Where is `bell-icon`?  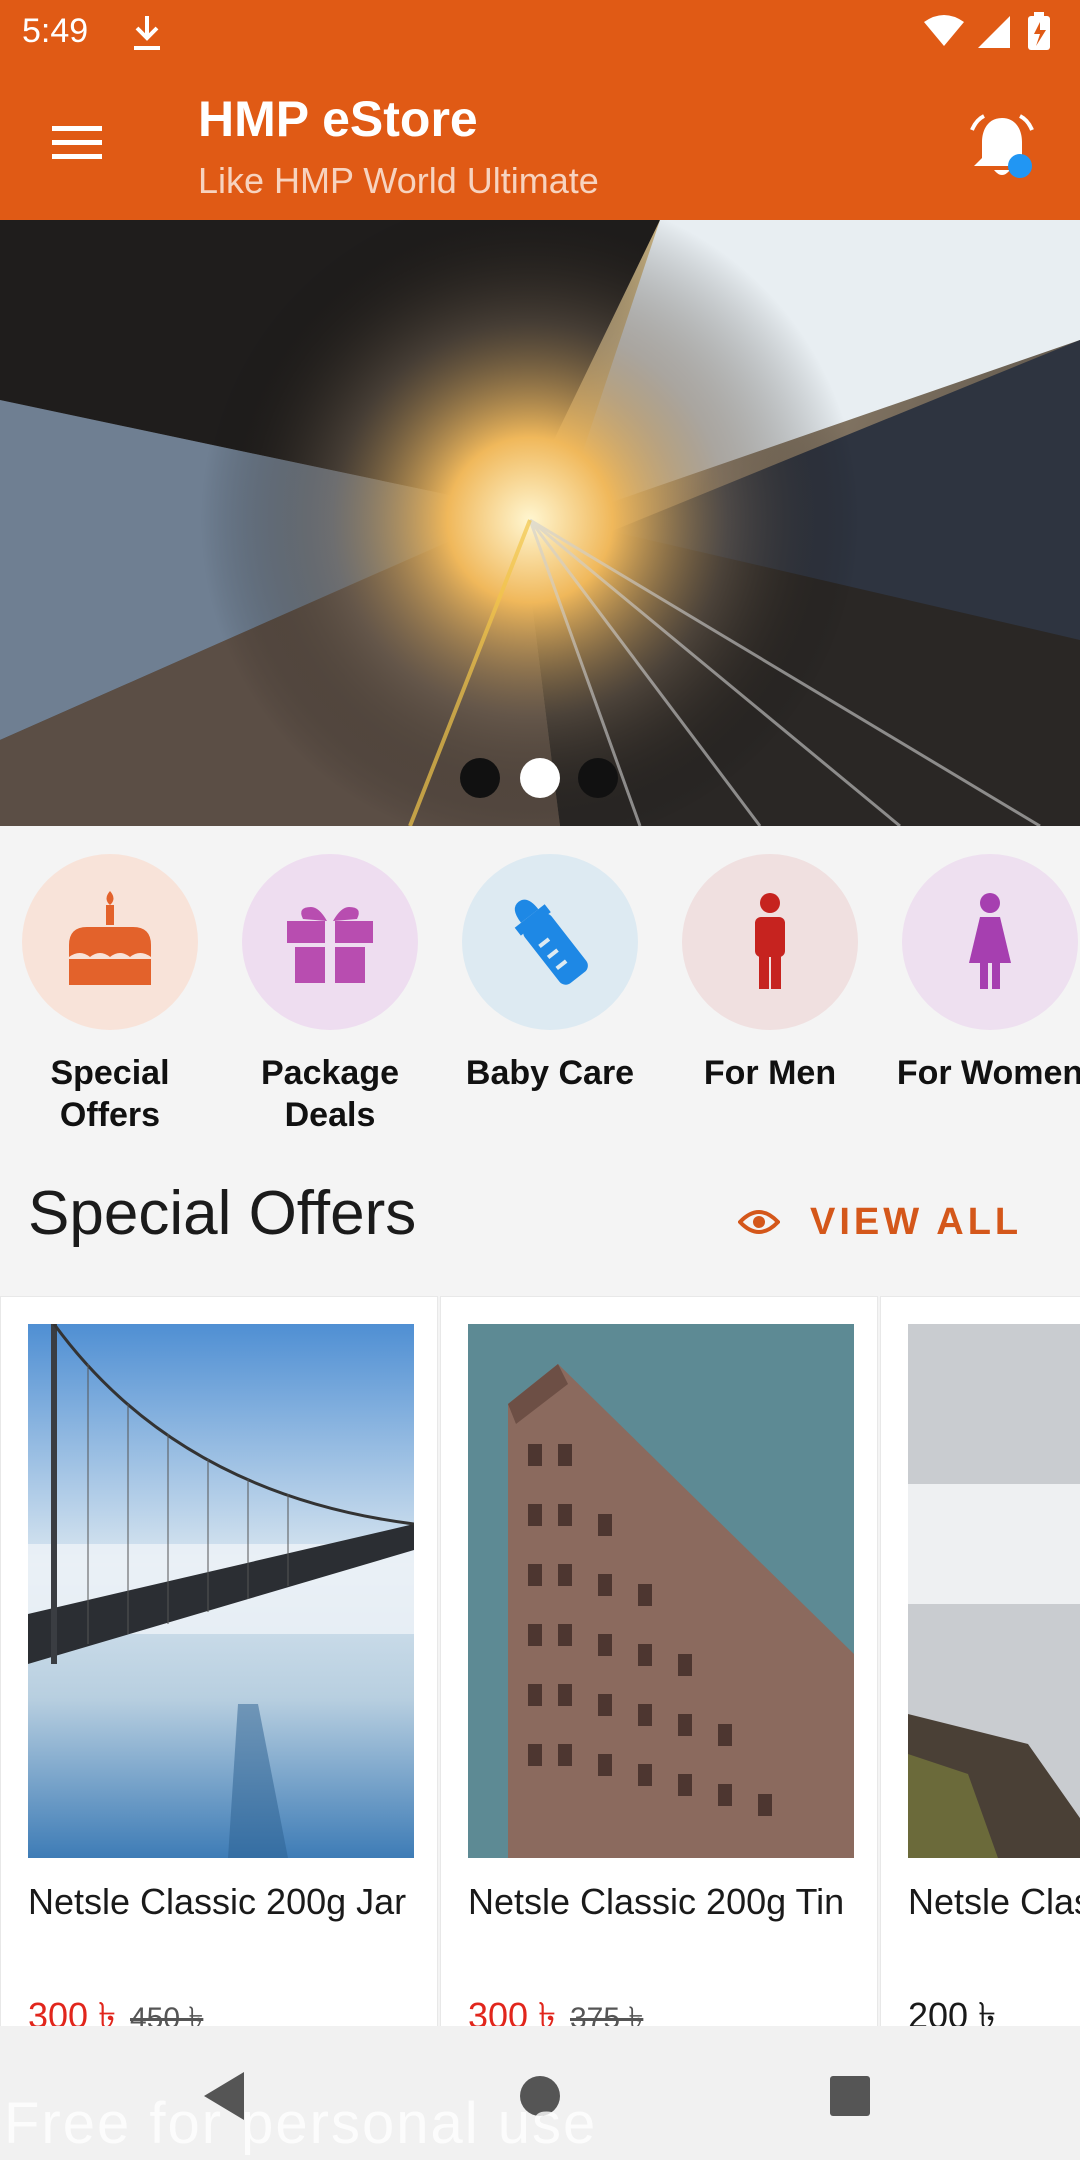 bell-icon is located at coordinates (1002, 148).